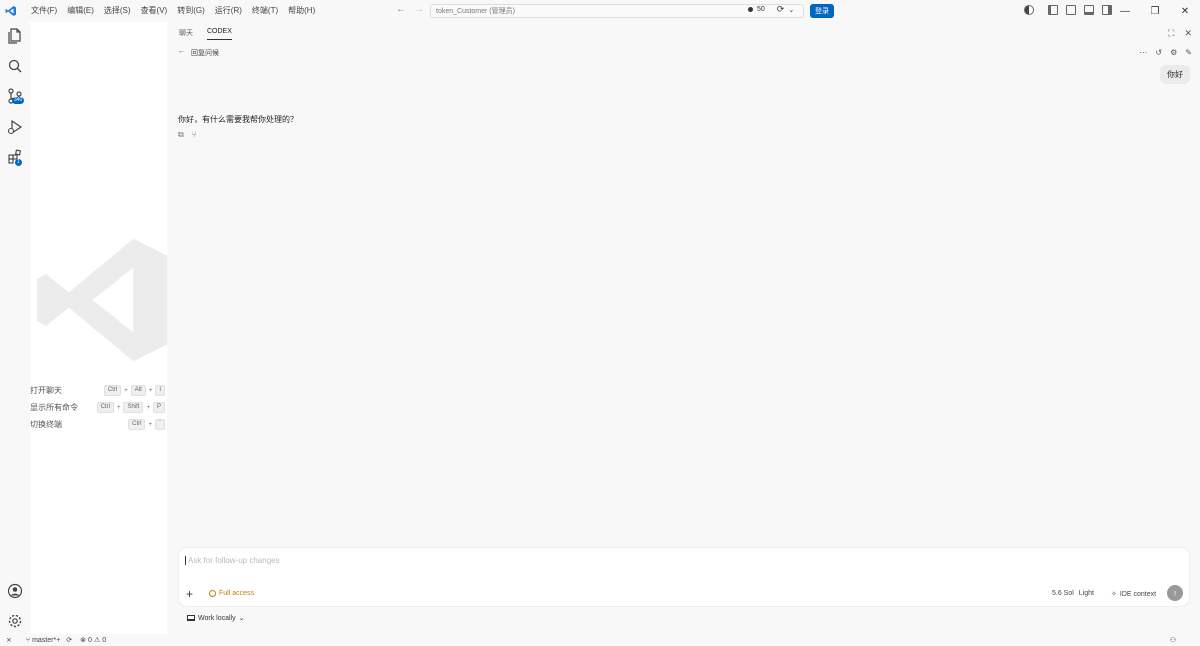 Image resolution: width=1200 pixels, height=646 pixels. What do you see at coordinates (1053, 10) in the screenshot?
I see `toggle-primary-sidebar-icon` at bounding box center [1053, 10].